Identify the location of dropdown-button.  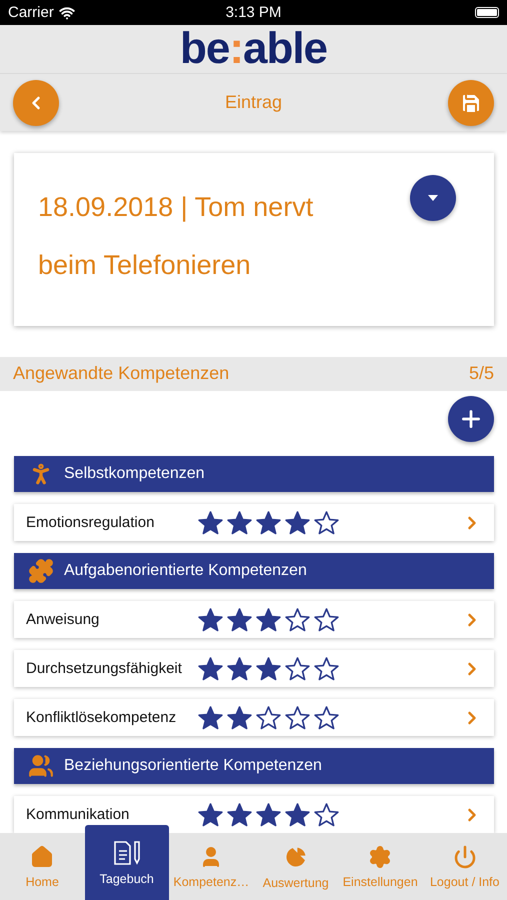
(433, 198).